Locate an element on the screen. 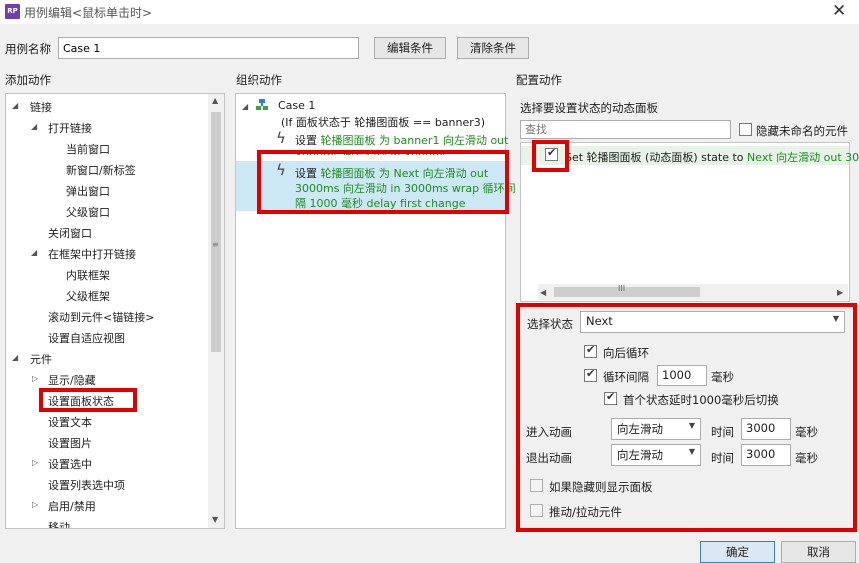  ok-button: 确定 is located at coordinates (737, 552).